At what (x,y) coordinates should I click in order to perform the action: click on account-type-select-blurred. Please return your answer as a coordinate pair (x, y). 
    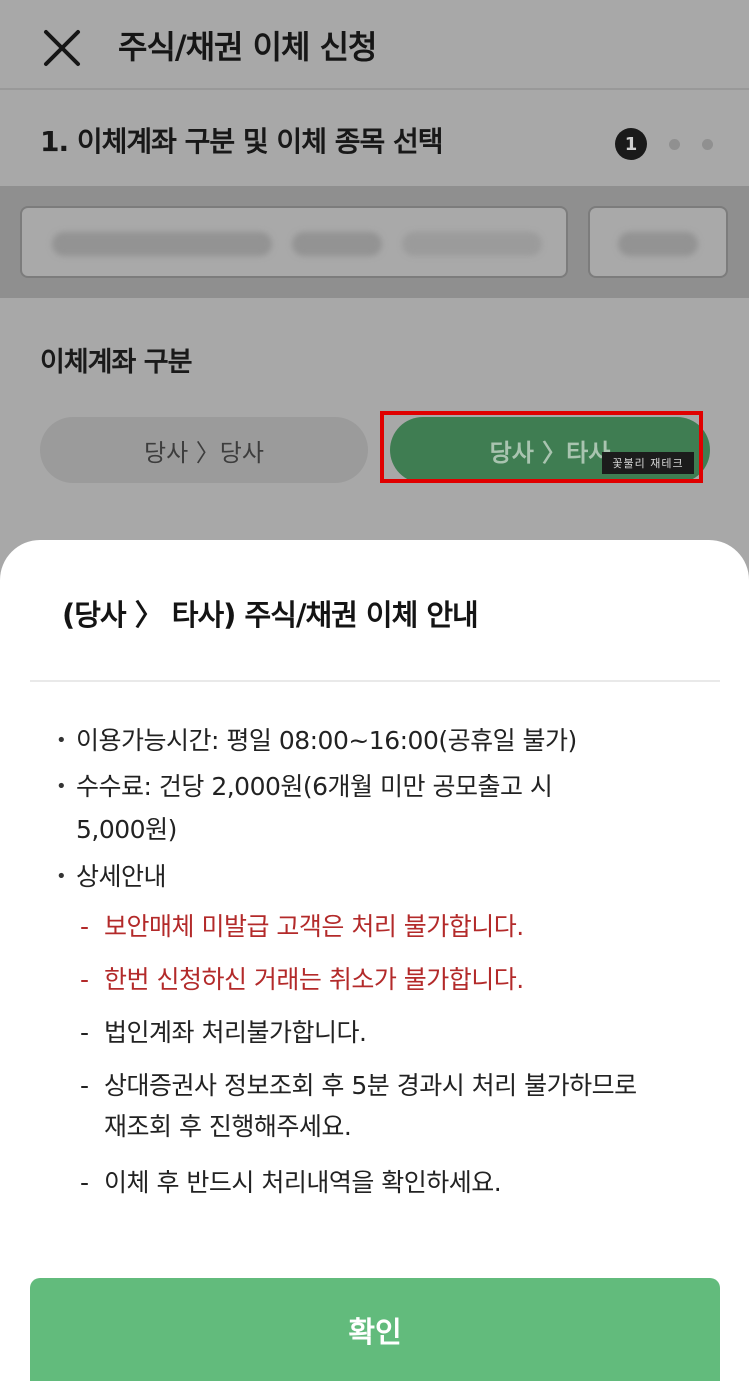
    Looking at the image, I should click on (658, 242).